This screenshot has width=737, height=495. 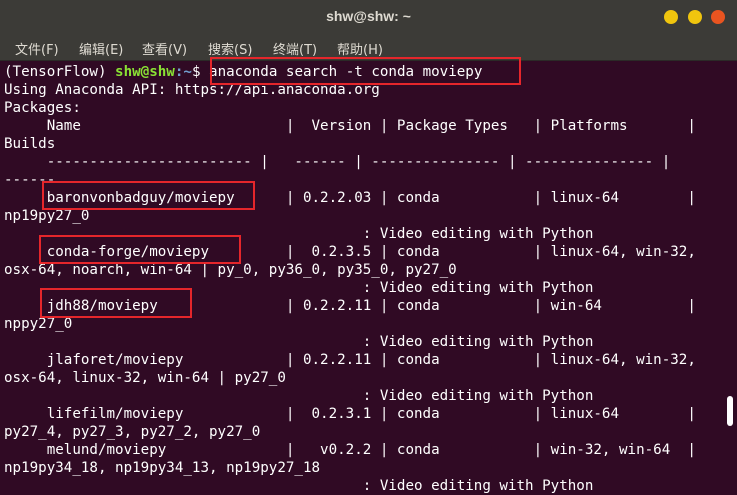 I want to click on command-highlight-box, so click(x=365, y=71).